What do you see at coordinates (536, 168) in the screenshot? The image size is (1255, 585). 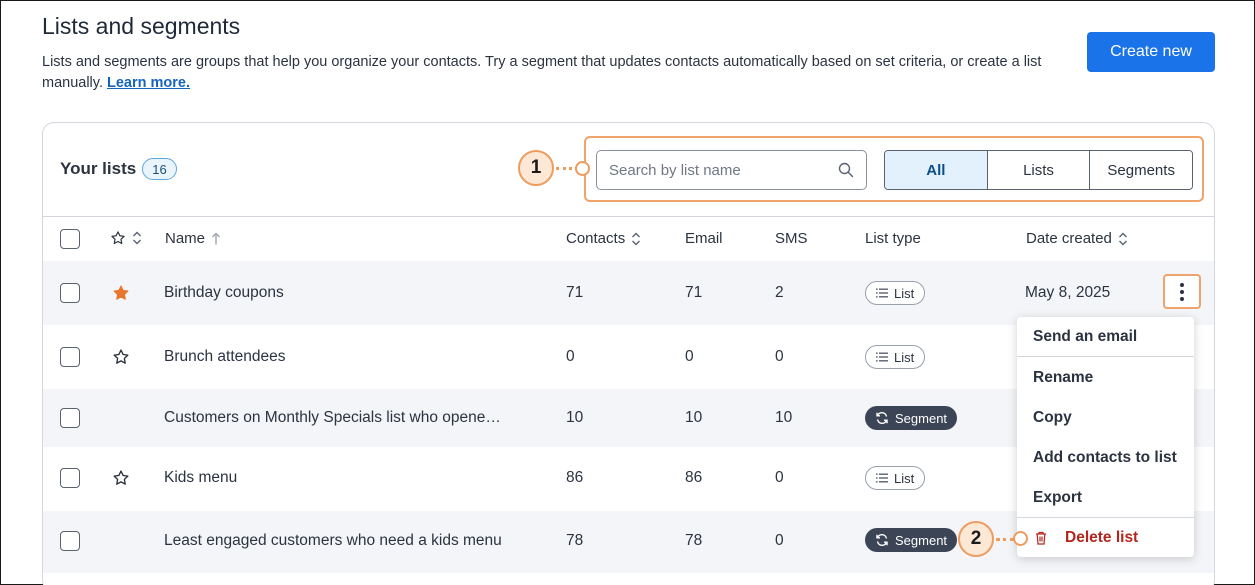 I see `callout-step-1: 1` at bounding box center [536, 168].